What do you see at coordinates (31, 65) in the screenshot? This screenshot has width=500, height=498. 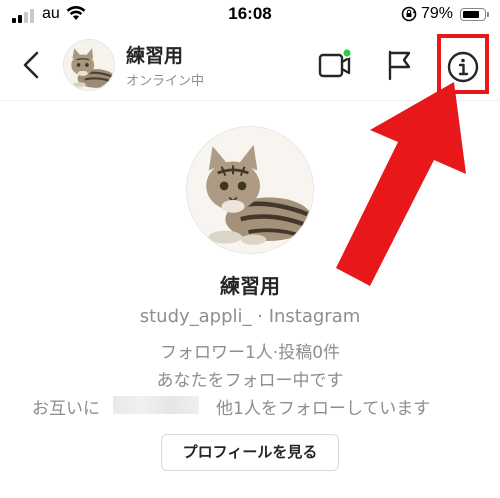 I see `back-chevron-icon` at bounding box center [31, 65].